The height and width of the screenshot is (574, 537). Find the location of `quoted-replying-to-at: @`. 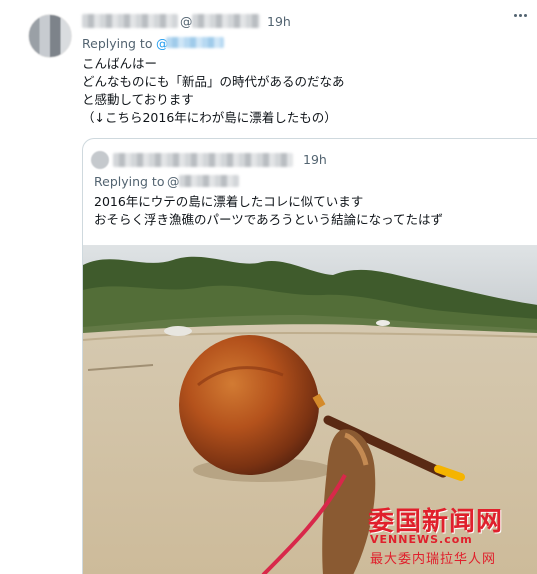

quoted-replying-to-at: @ is located at coordinates (173, 181).